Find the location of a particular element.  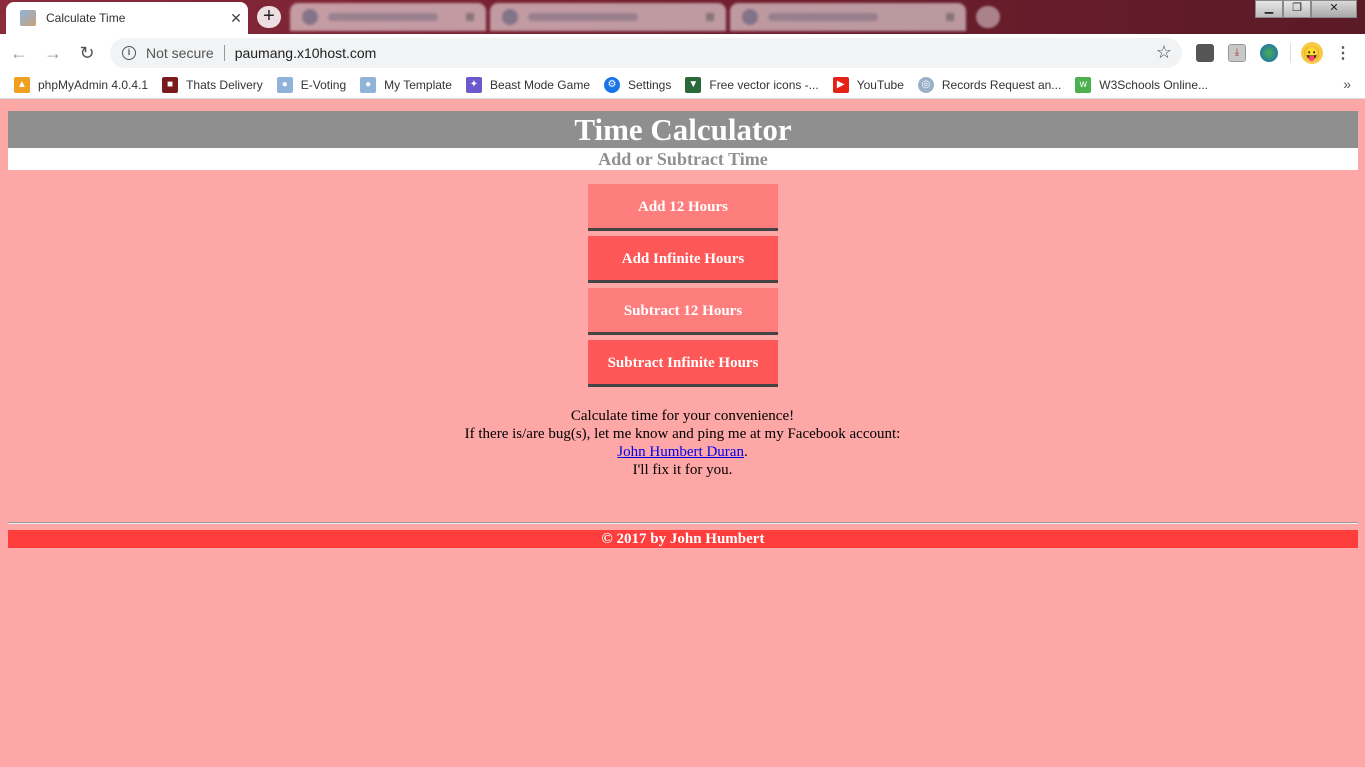

vector-icon: ▼ is located at coordinates (693, 84).